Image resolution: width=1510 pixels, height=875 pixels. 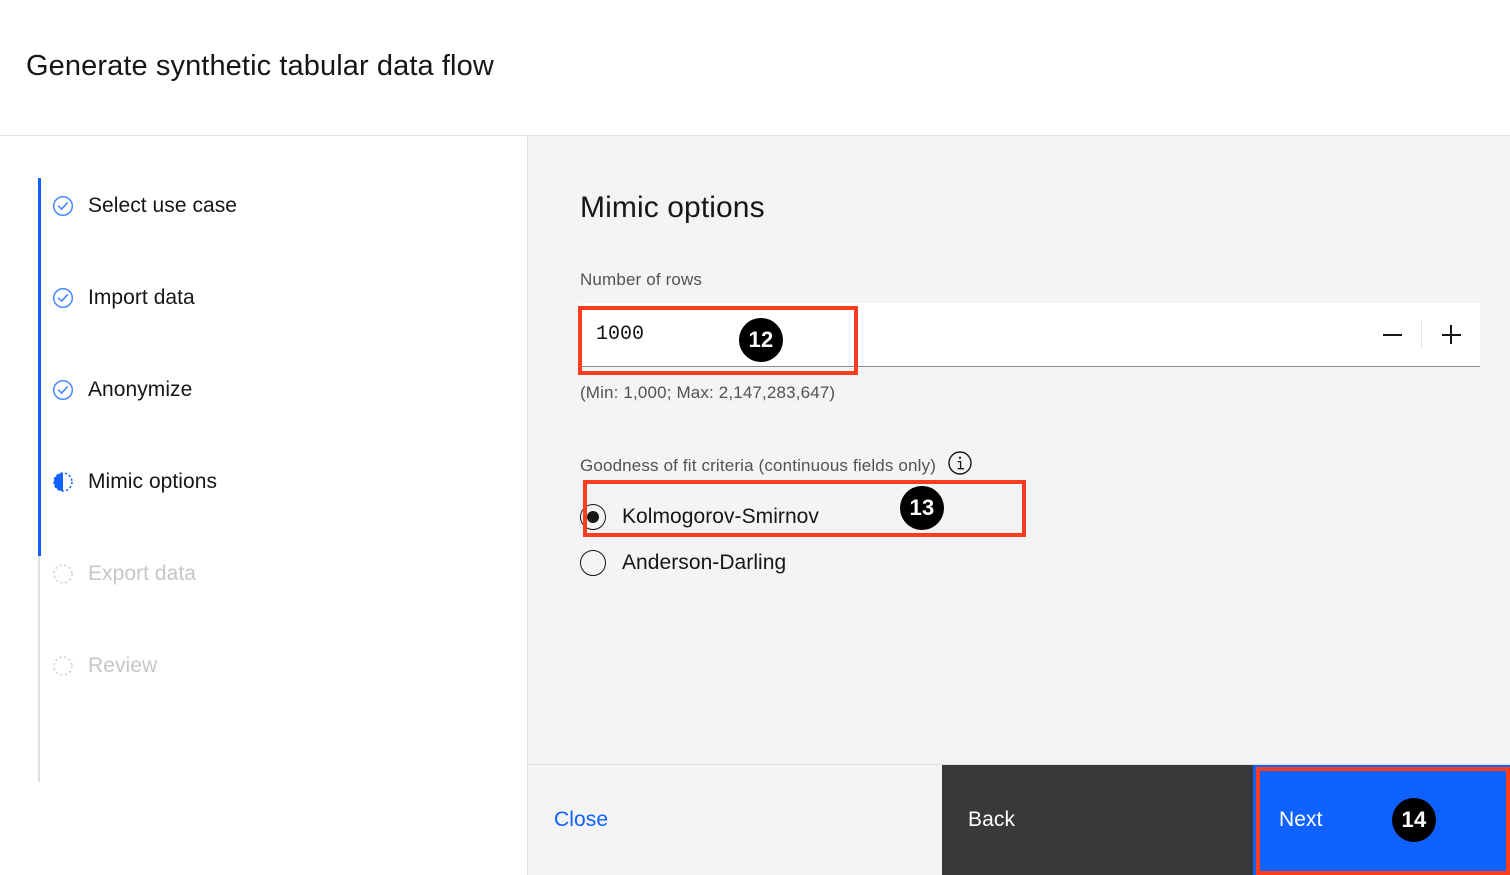 I want to click on sidebar-step-review: Review, so click(x=104, y=666).